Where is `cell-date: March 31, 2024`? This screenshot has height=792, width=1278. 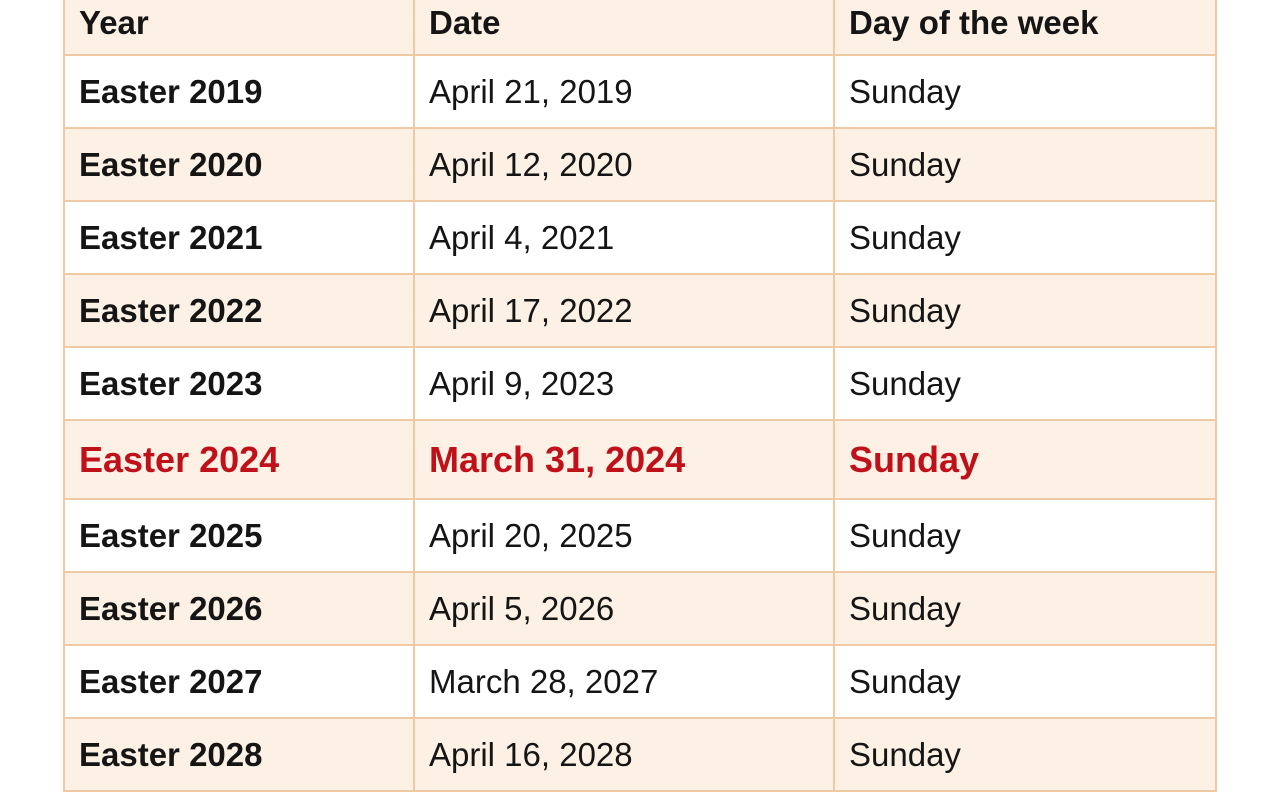
cell-date: March 31, 2024 is located at coordinates (624, 459).